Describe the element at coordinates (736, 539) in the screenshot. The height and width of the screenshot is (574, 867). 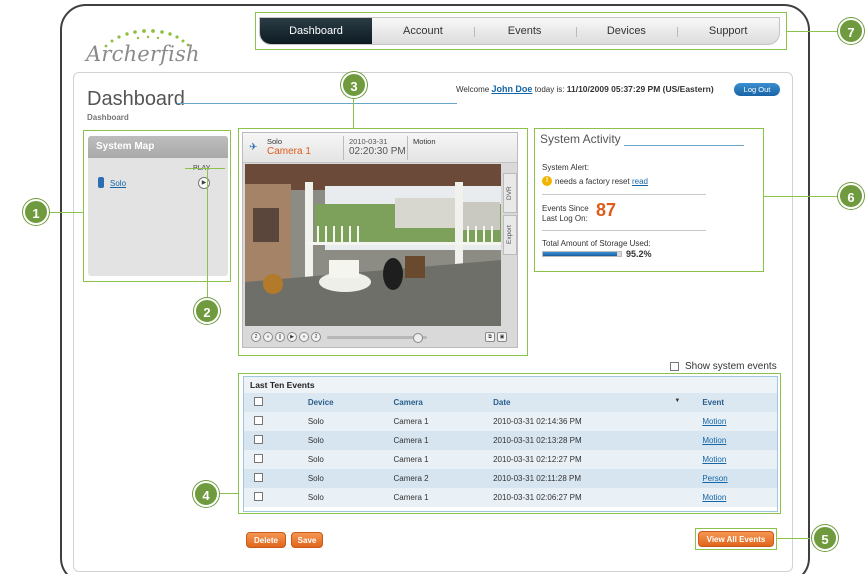
I see `callout-box-view-all` at that location.